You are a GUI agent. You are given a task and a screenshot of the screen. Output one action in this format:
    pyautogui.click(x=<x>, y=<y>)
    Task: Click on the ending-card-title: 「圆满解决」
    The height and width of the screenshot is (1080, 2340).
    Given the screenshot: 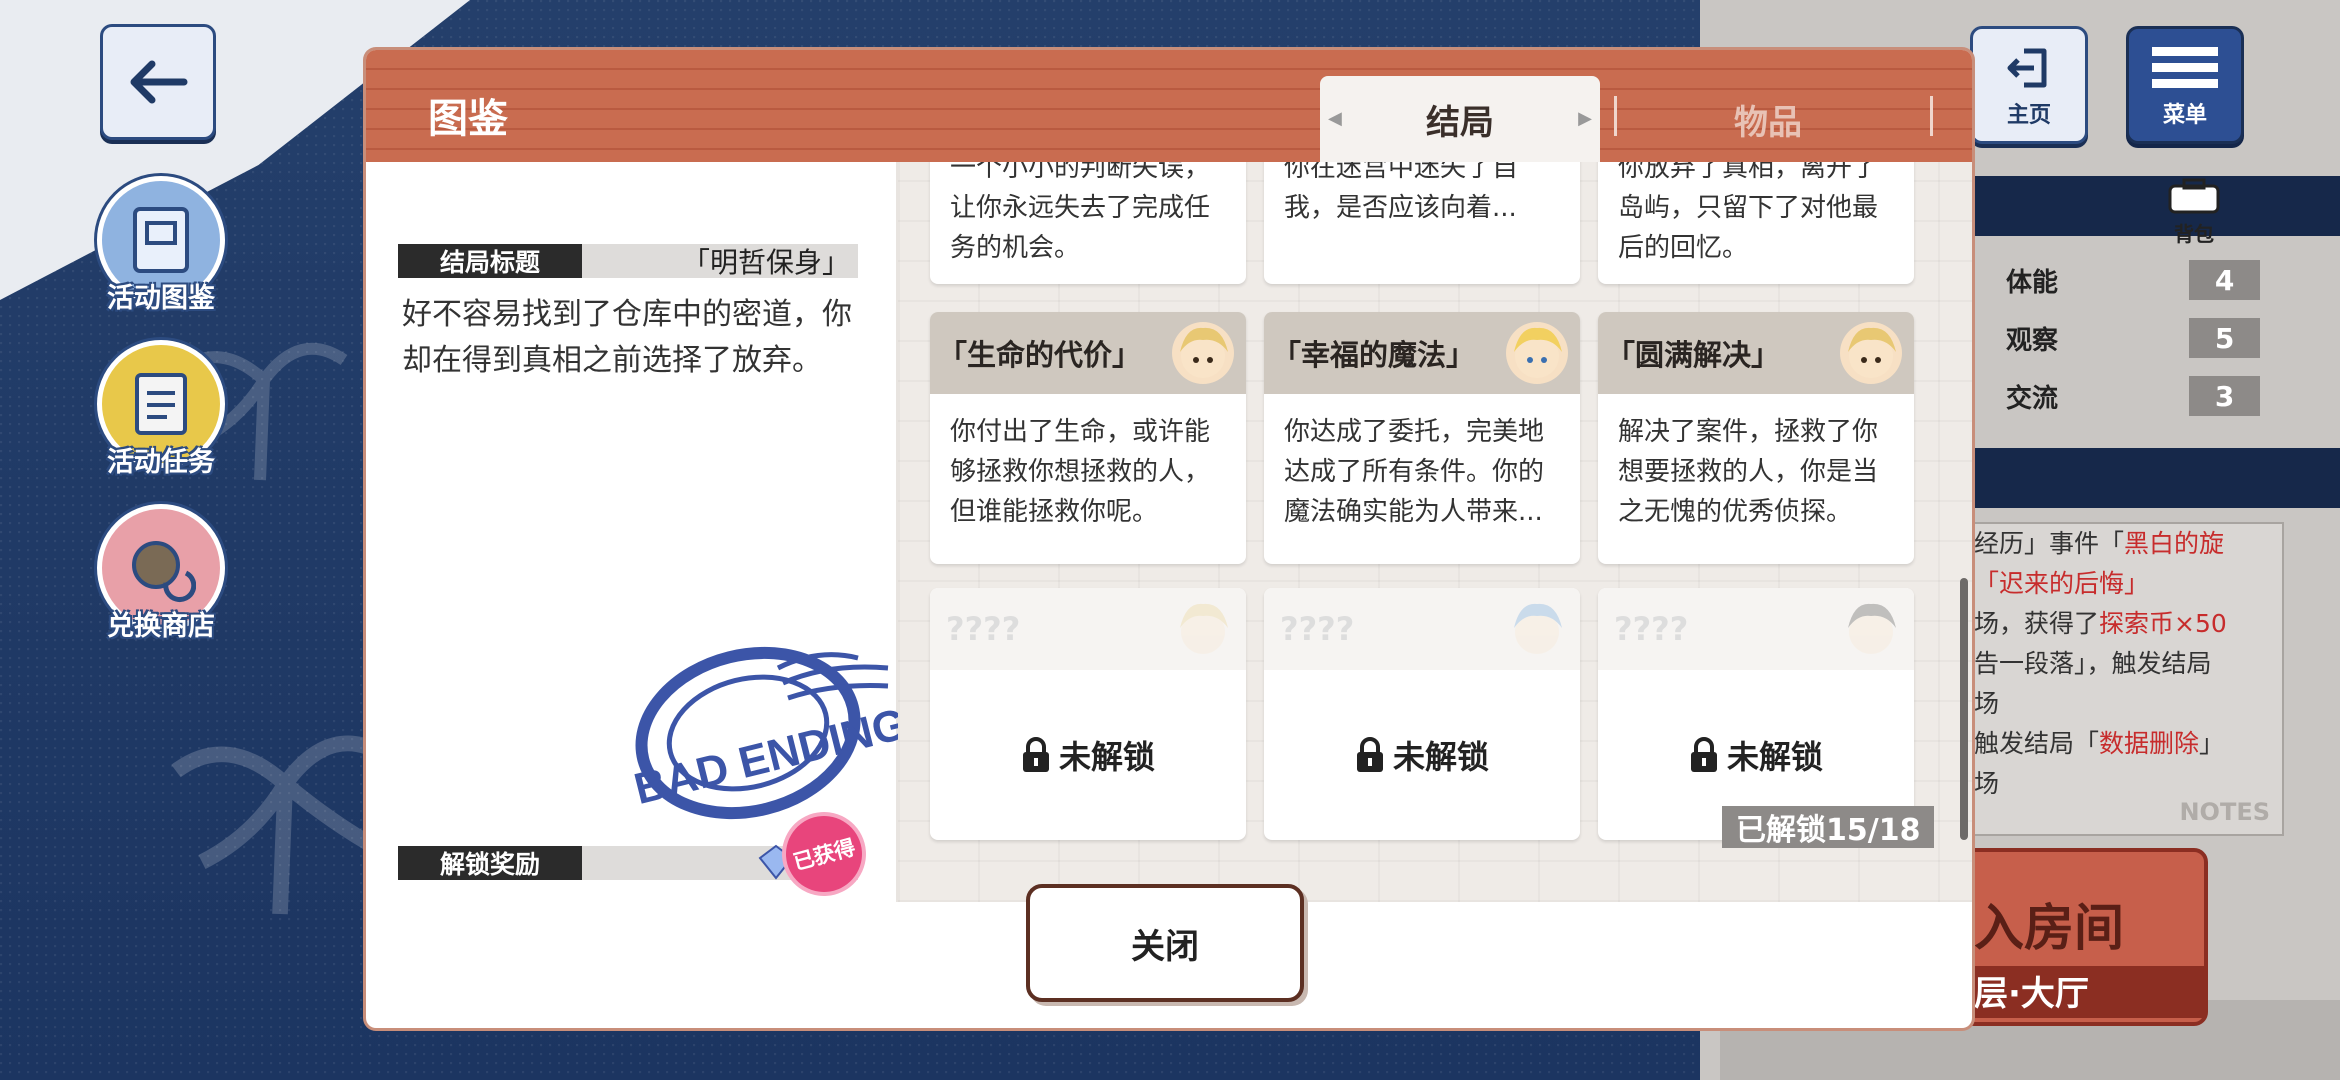 What is the action you would take?
    pyautogui.click(x=1756, y=353)
    